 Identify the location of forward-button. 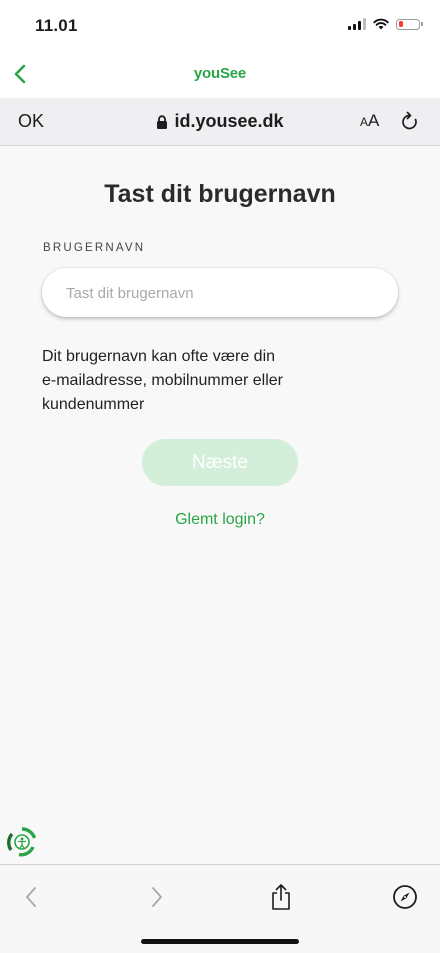
(157, 897).